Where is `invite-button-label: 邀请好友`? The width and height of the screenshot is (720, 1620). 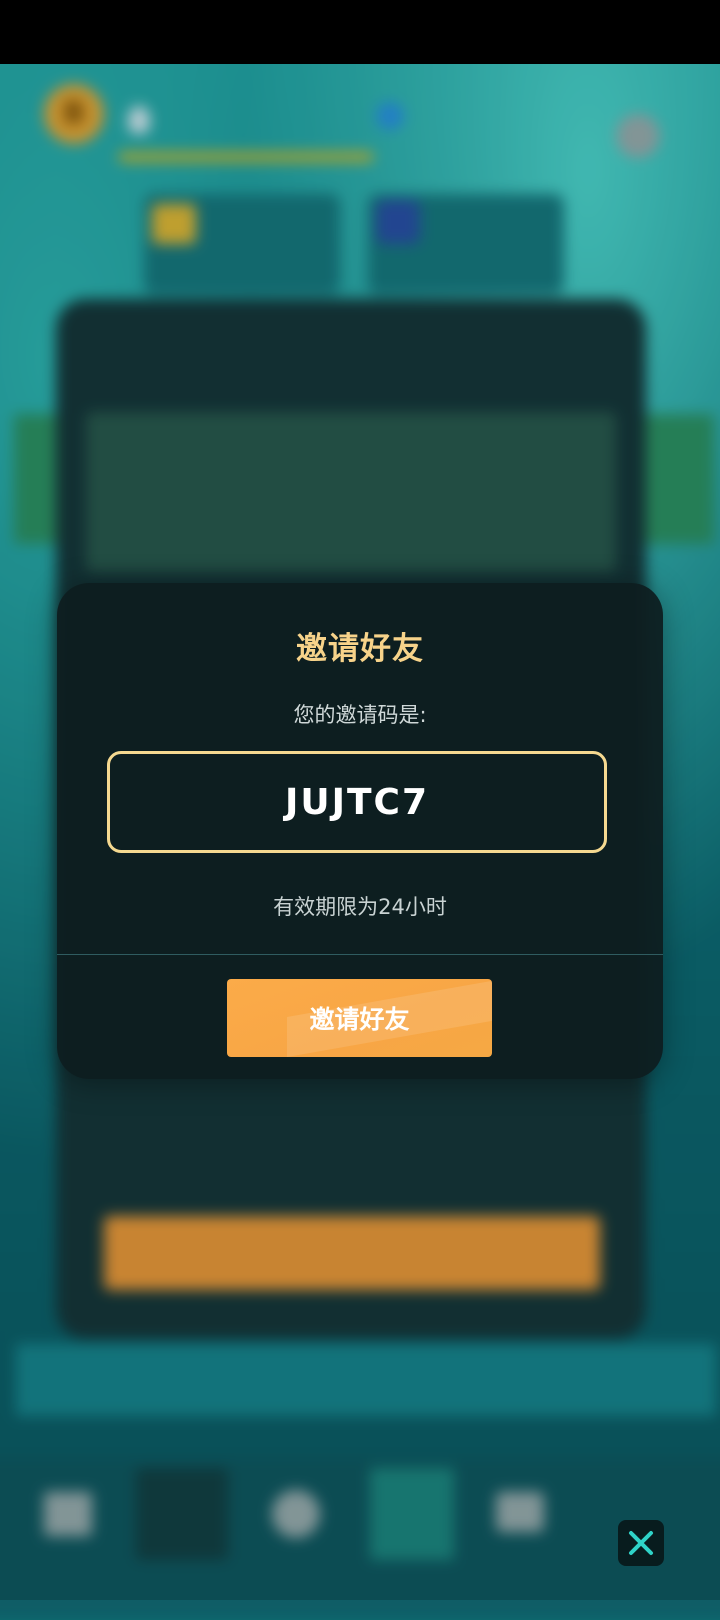
invite-button-label: 邀请好友 is located at coordinates (359, 1019).